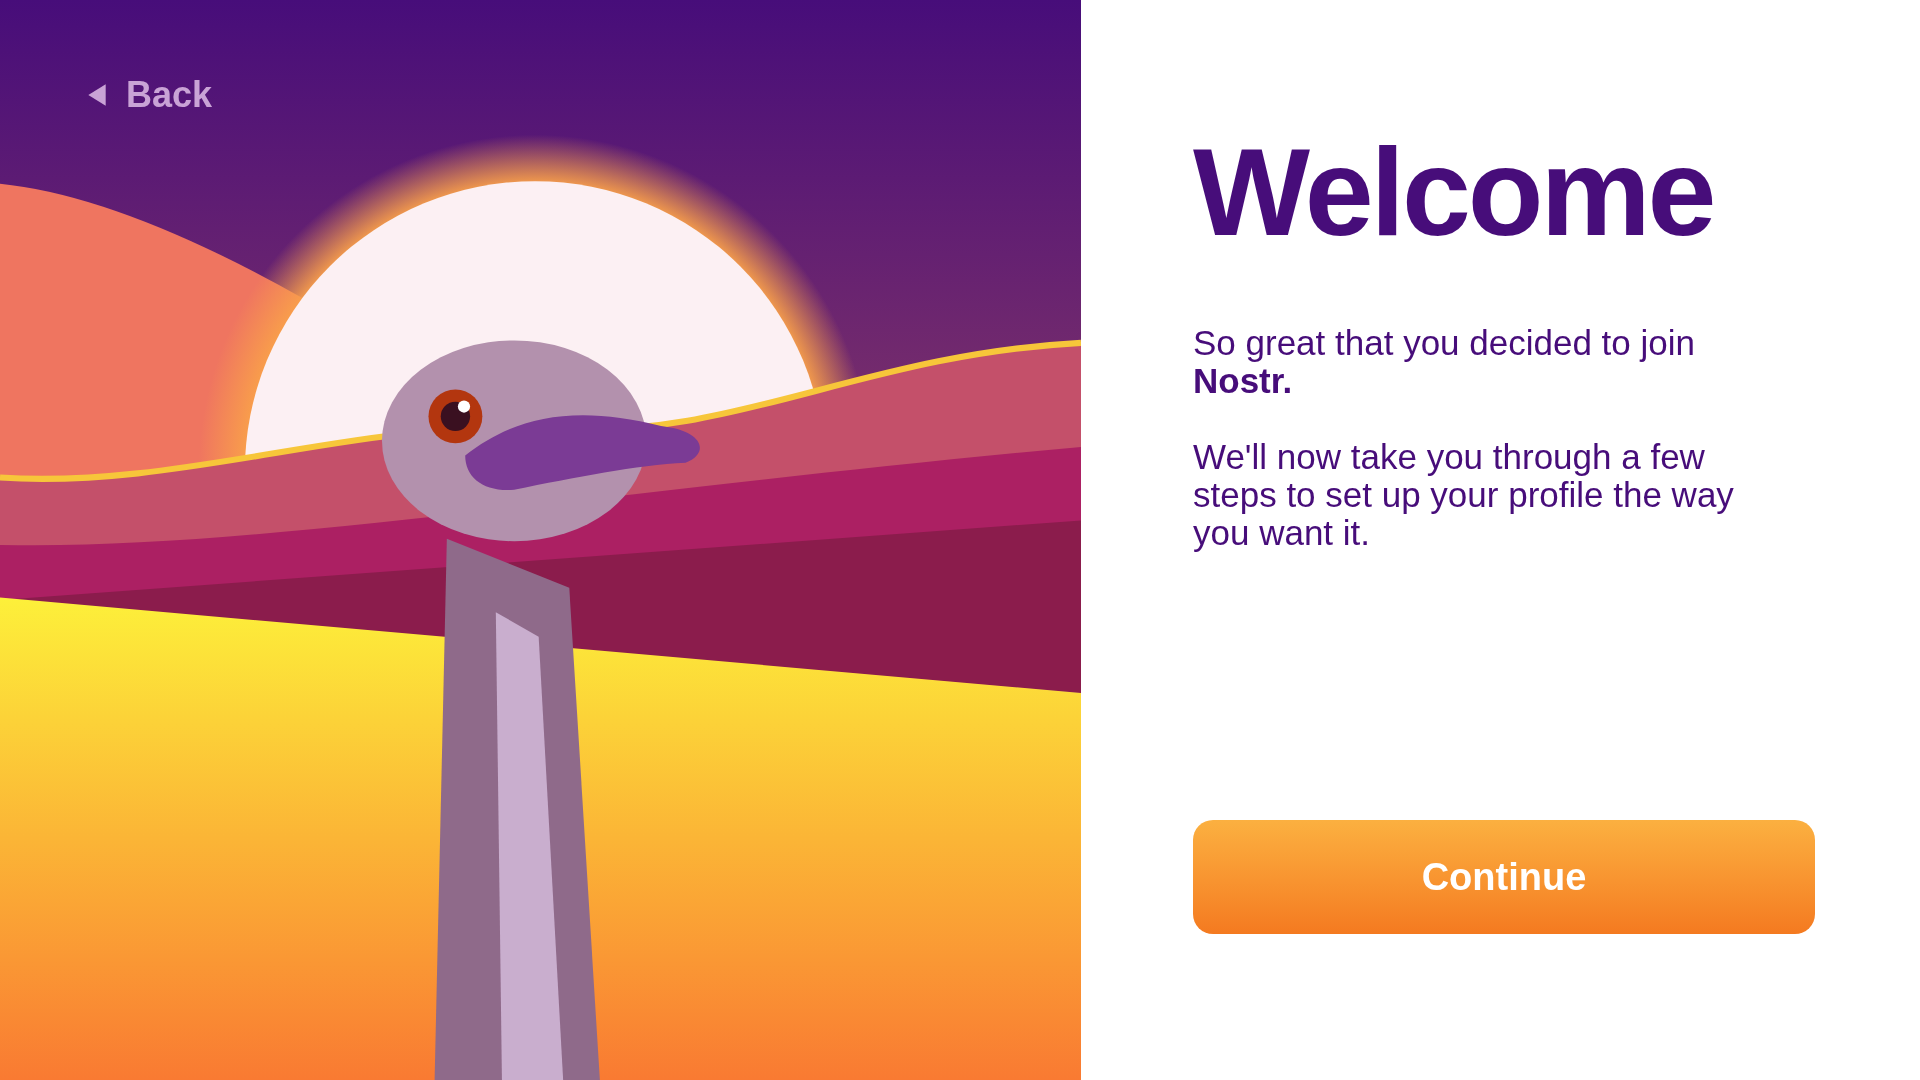 The image size is (1920, 1080). I want to click on intro-paragraph: We'll now take you through a few steps to set up your profile the way you want it., so click(1464, 495).